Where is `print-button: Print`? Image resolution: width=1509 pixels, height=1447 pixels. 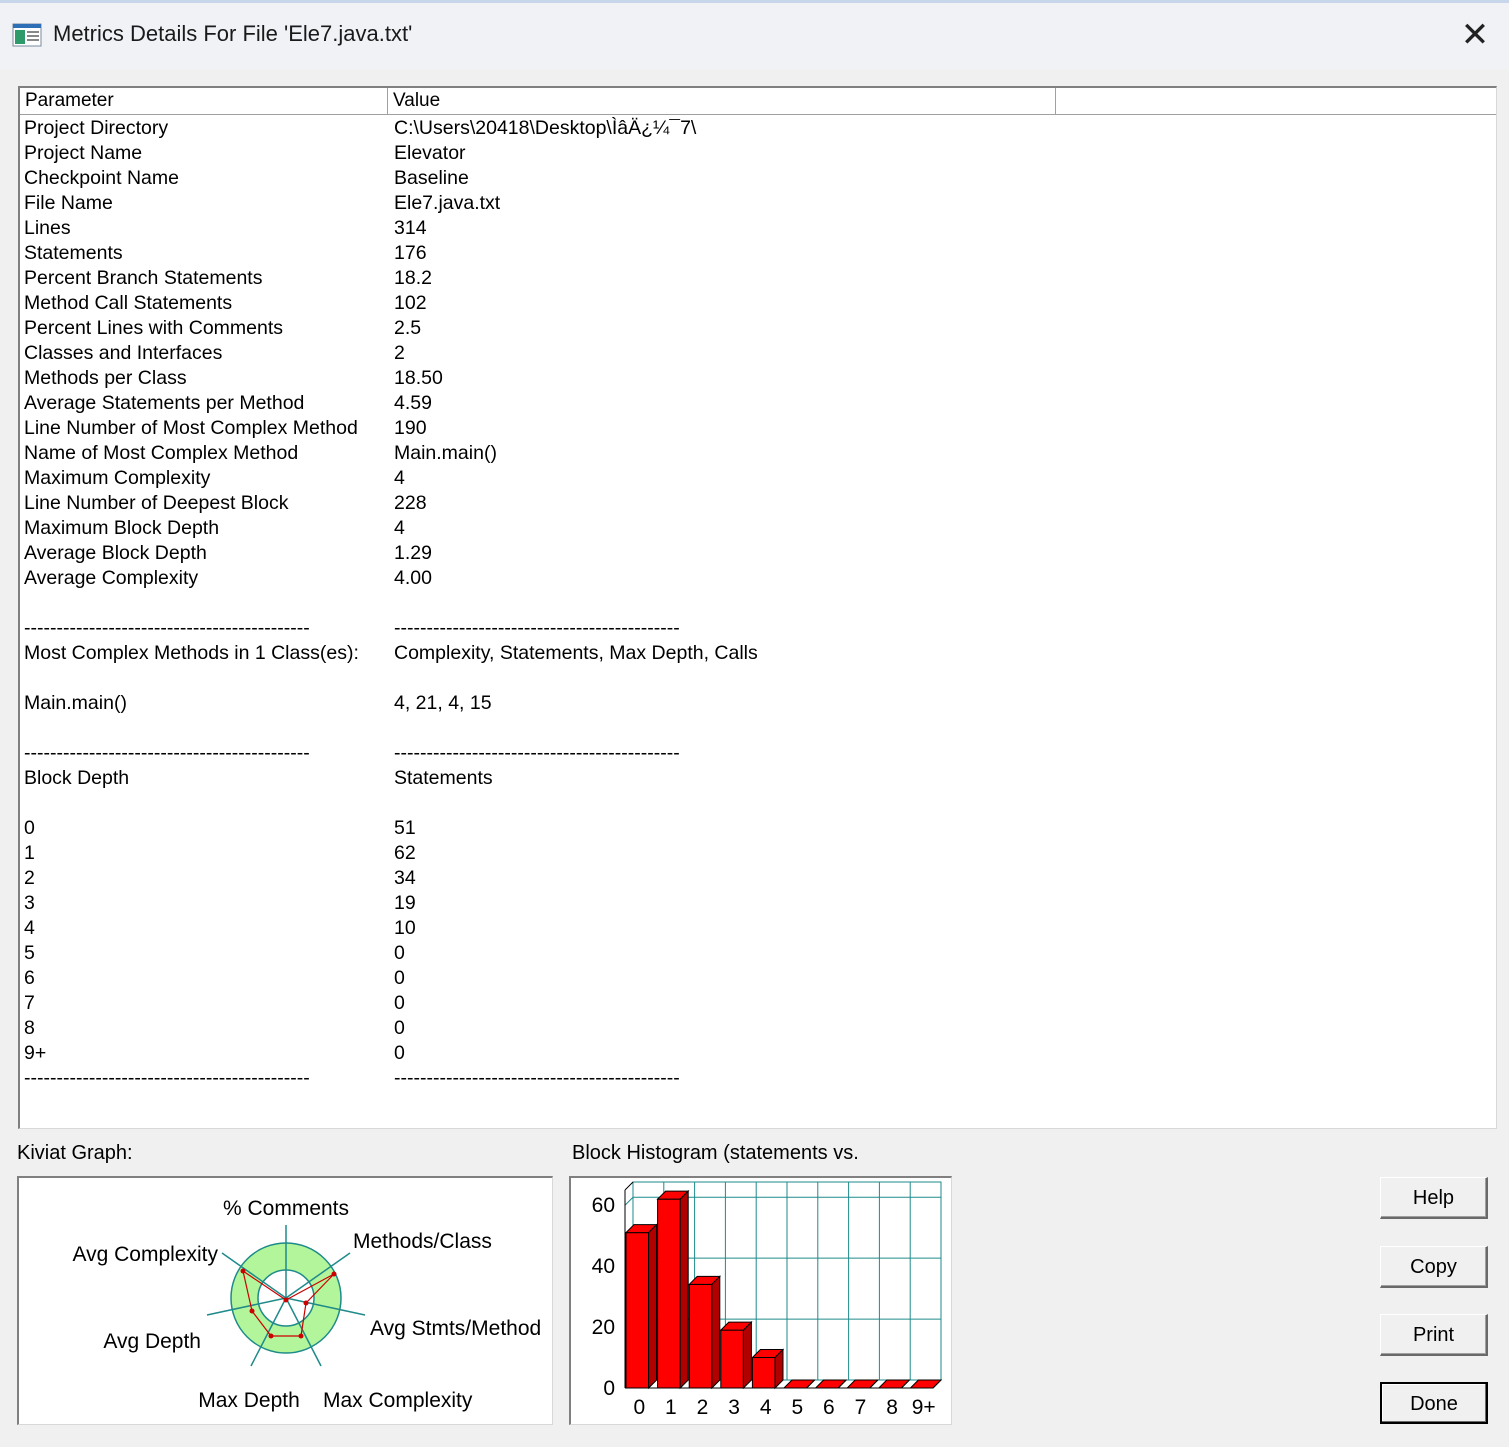
print-button: Print is located at coordinates (1434, 1335).